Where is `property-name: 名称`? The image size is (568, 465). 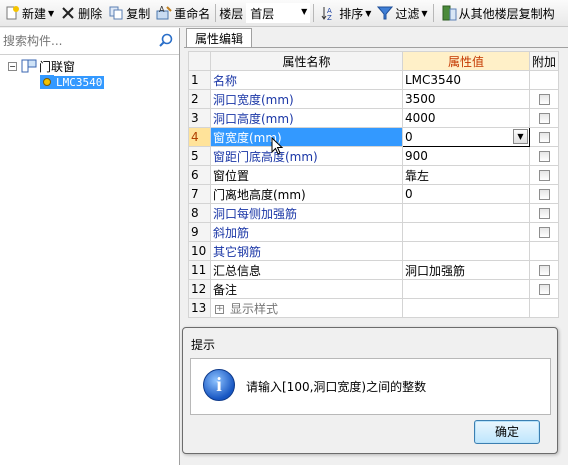 property-name: 名称 is located at coordinates (306, 80).